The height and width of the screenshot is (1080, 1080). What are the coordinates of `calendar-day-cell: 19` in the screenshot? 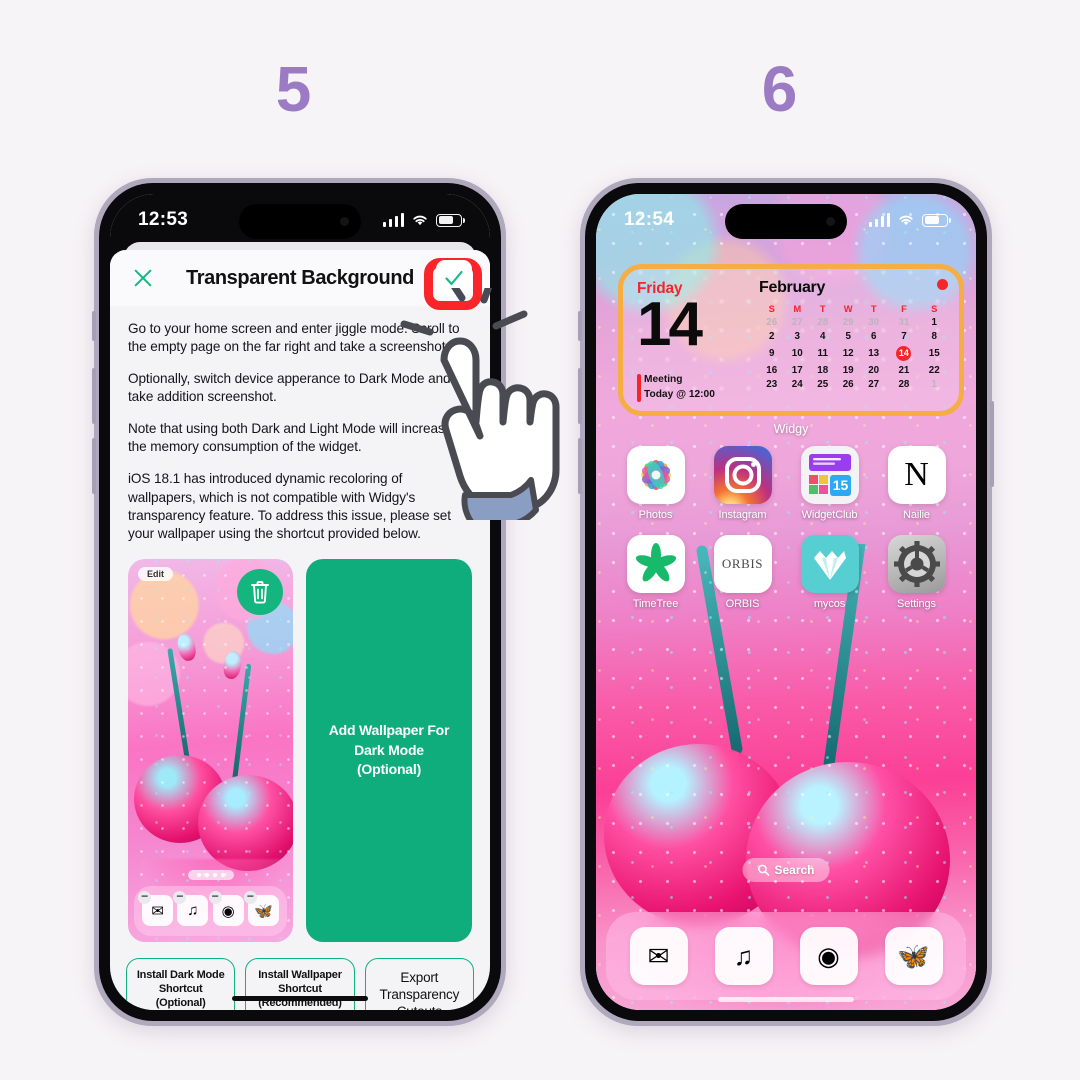 It's located at (848, 370).